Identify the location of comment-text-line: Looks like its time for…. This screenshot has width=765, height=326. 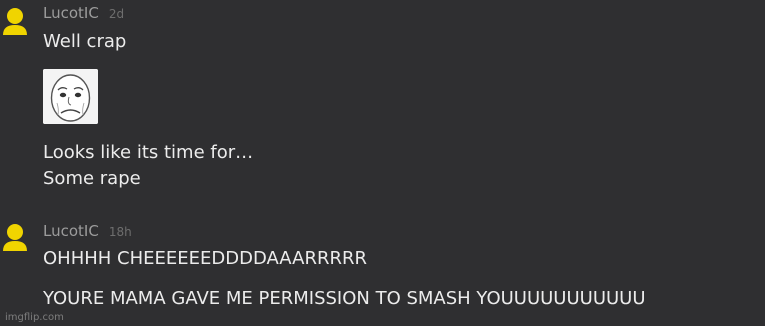
(148, 152).